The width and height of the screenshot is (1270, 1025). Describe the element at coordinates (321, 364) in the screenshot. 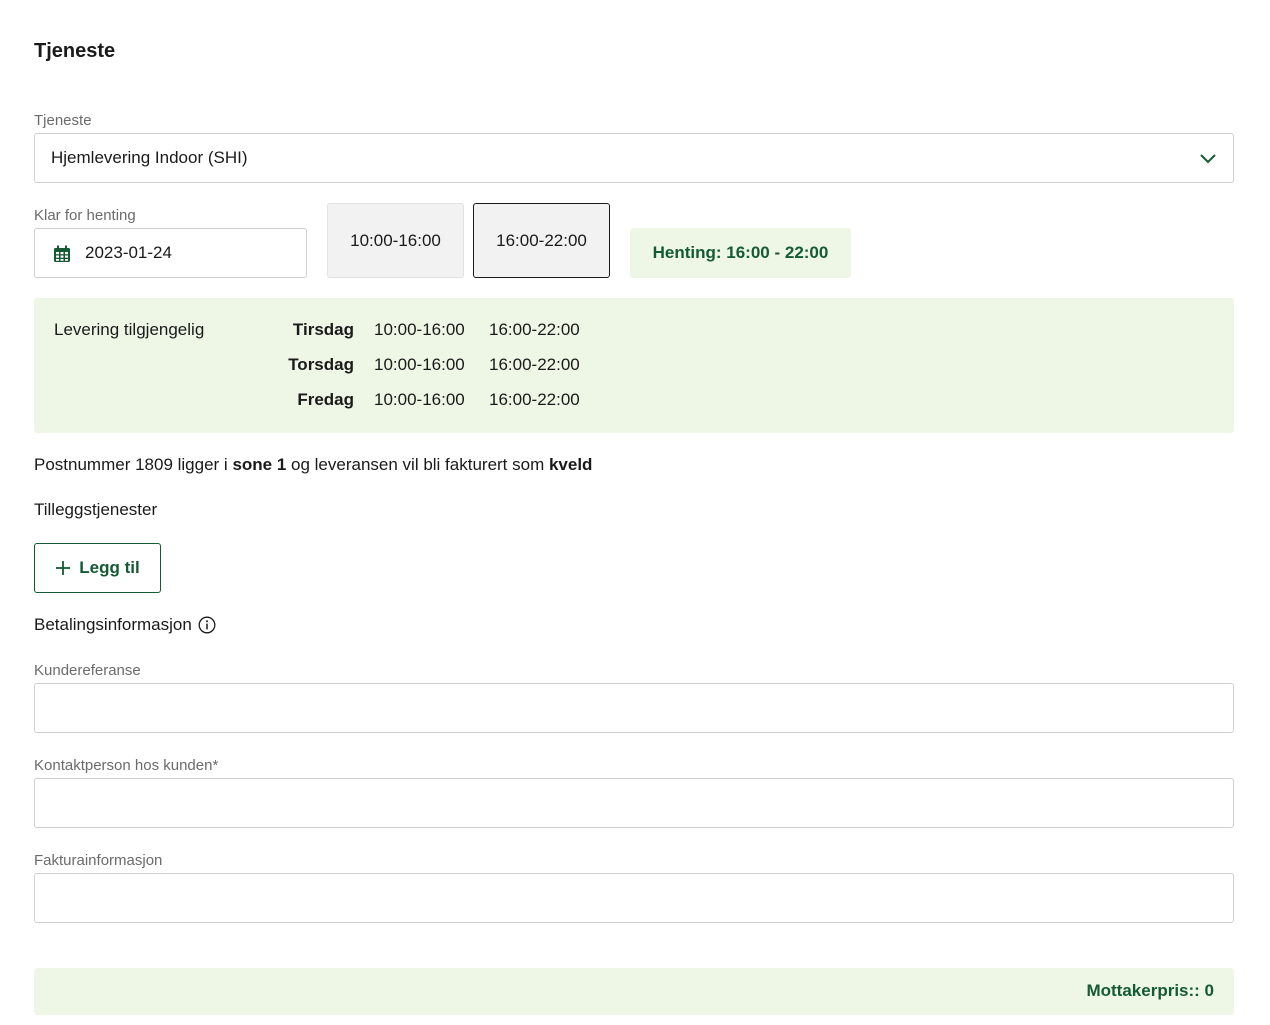

I see `delivery-day-name: Torsdag` at that location.